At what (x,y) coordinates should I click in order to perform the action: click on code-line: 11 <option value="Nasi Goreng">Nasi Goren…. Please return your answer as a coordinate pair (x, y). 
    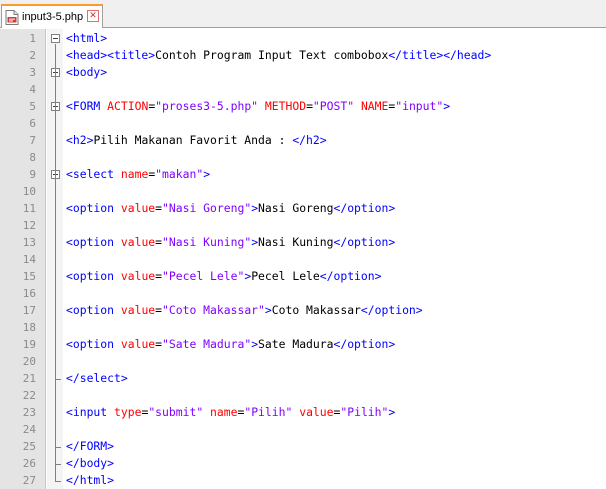
    Looking at the image, I should click on (303, 208).